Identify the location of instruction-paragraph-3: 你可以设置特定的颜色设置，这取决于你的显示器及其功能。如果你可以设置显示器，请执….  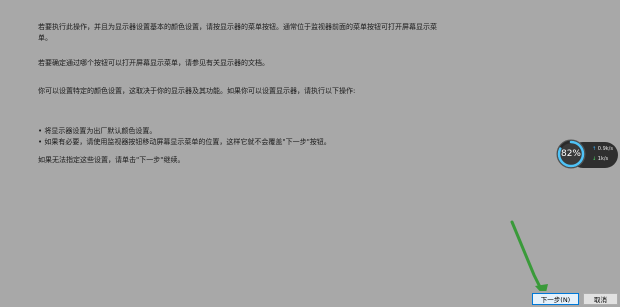
(197, 91).